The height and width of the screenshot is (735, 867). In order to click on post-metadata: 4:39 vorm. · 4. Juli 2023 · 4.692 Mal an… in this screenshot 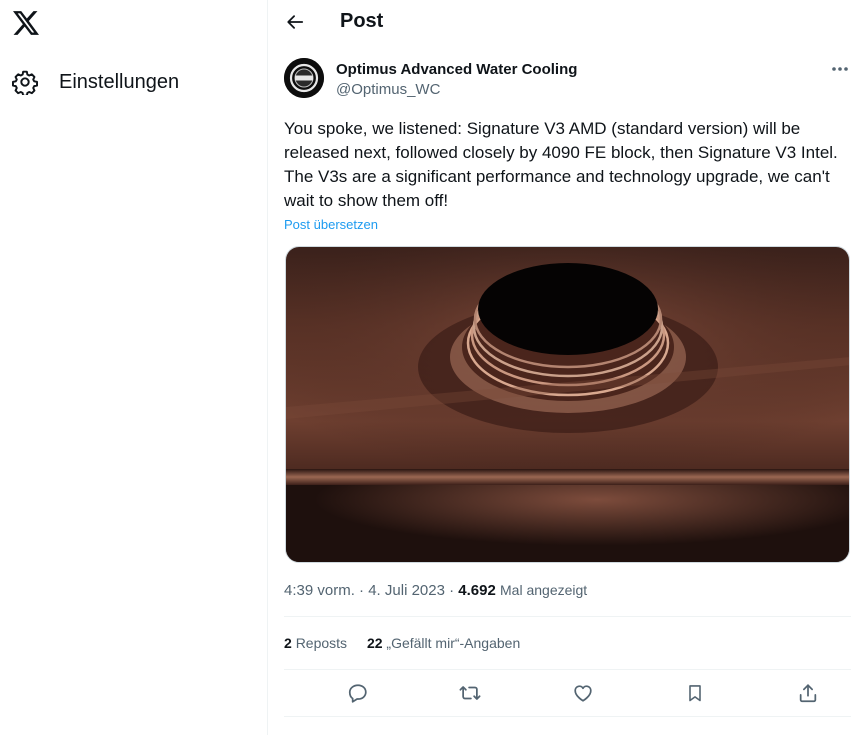, I will do `click(435, 590)`.